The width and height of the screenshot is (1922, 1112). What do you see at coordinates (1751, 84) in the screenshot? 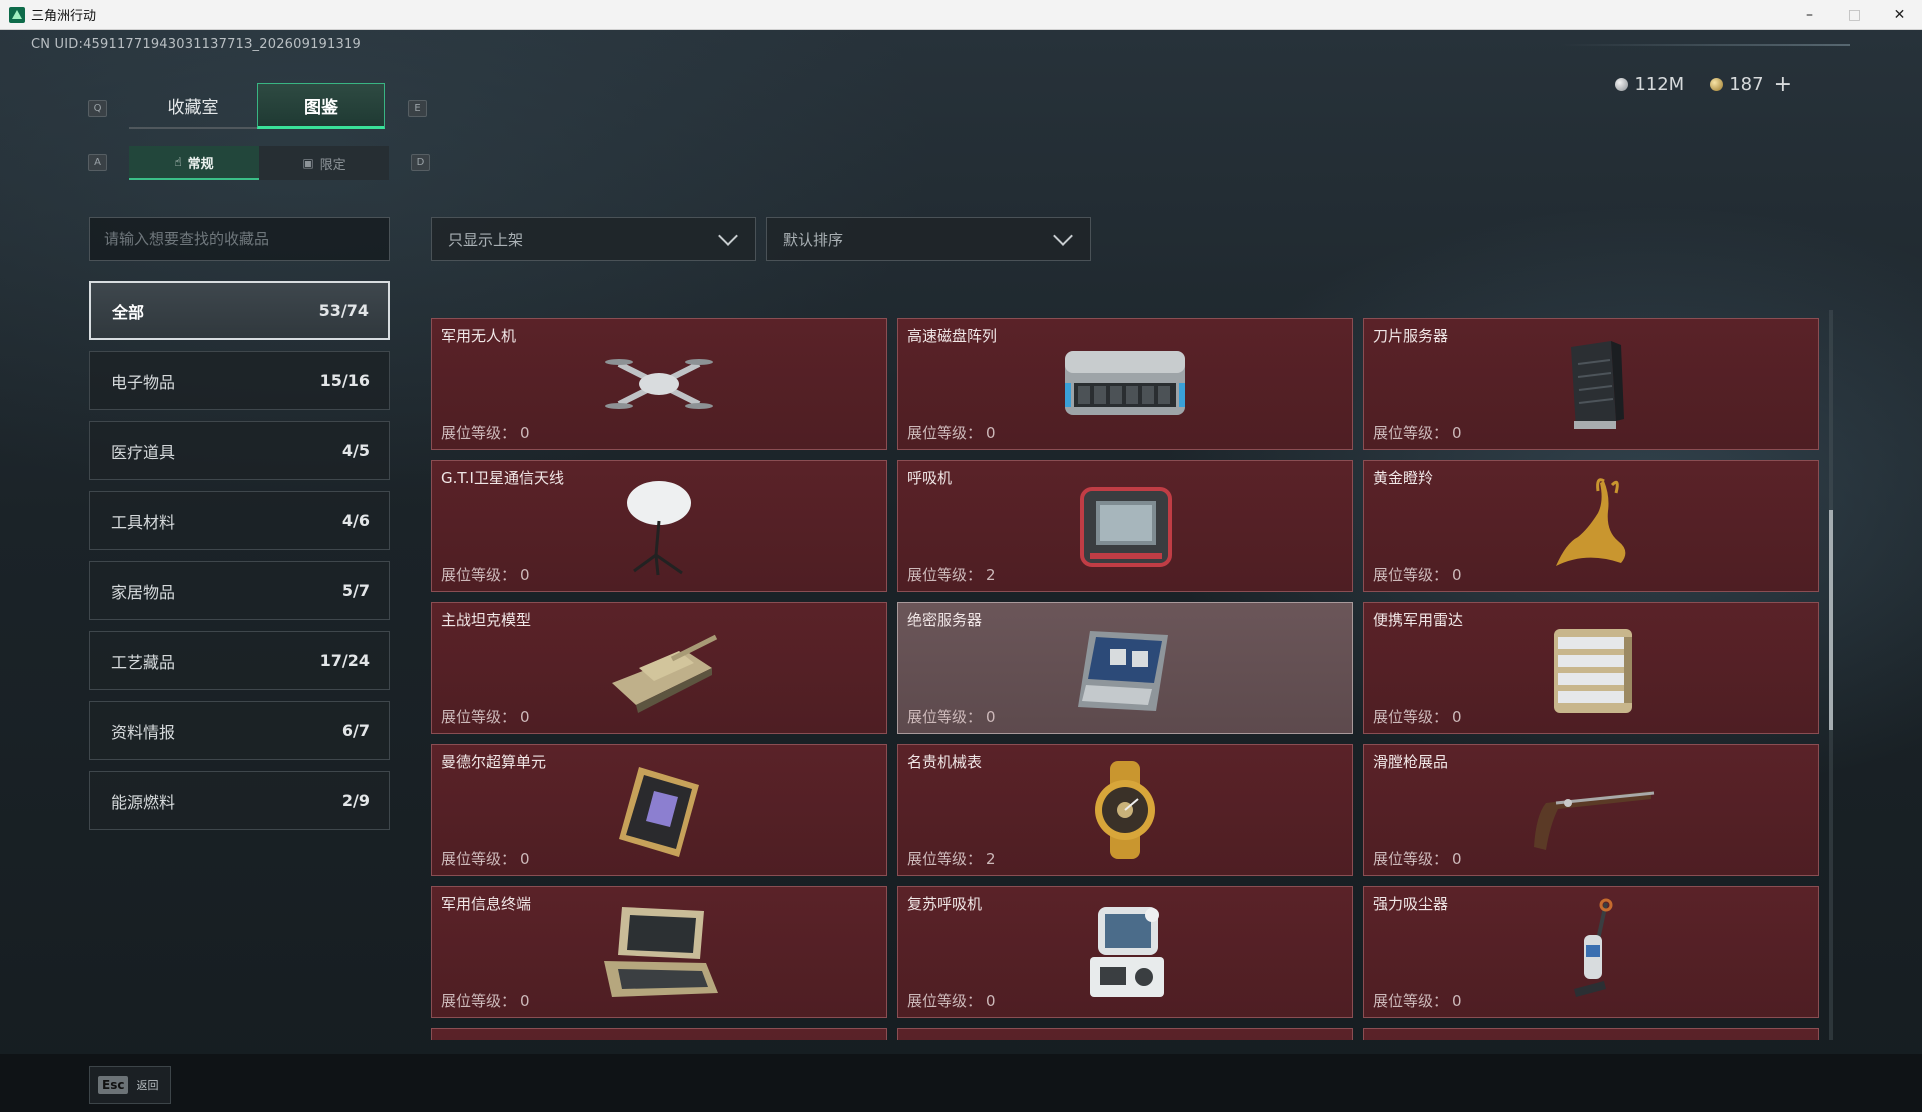
I see `gold-balance: 187 +` at bounding box center [1751, 84].